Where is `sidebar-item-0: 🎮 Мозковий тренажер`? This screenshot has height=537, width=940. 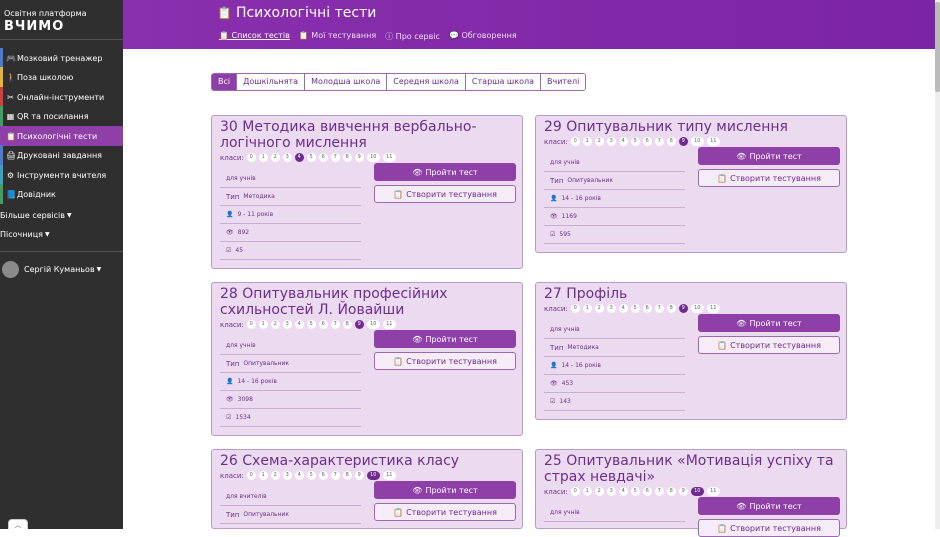 sidebar-item-0: 🎮 Мозковий тренажер is located at coordinates (61, 58).